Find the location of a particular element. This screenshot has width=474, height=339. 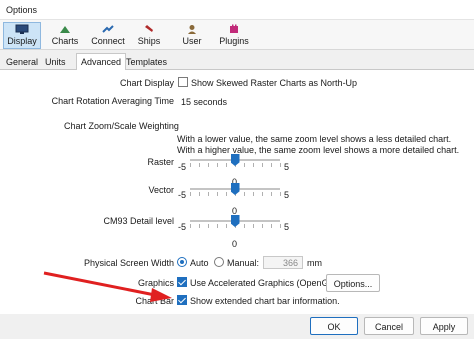

vector-min: -5 is located at coordinates (182, 195).